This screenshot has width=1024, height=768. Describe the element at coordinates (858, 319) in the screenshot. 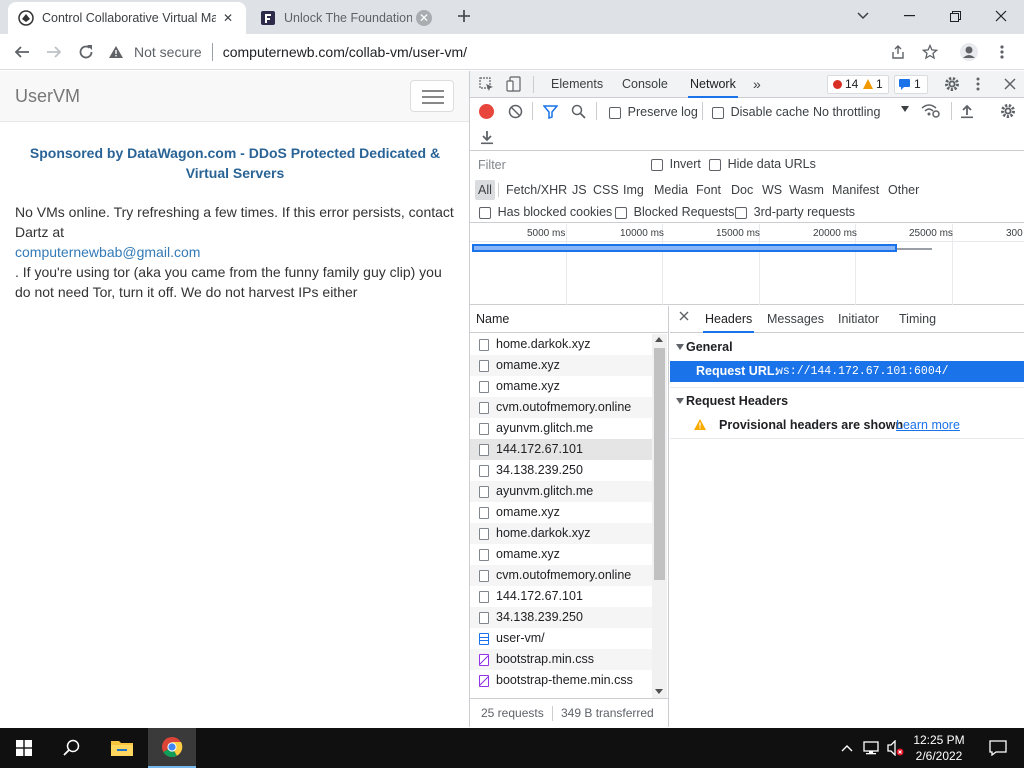

I see `tab-initiator: Initiator` at that location.